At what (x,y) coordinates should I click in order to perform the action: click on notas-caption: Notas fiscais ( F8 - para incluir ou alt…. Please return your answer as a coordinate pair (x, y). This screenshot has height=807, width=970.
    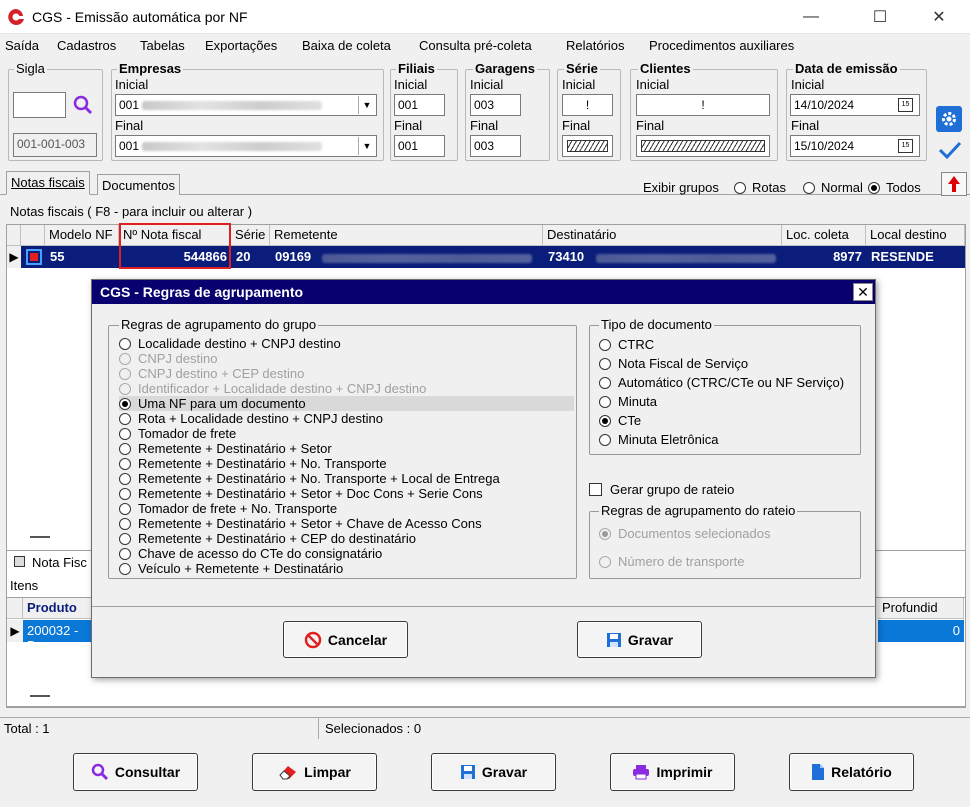
    Looking at the image, I should click on (131, 211).